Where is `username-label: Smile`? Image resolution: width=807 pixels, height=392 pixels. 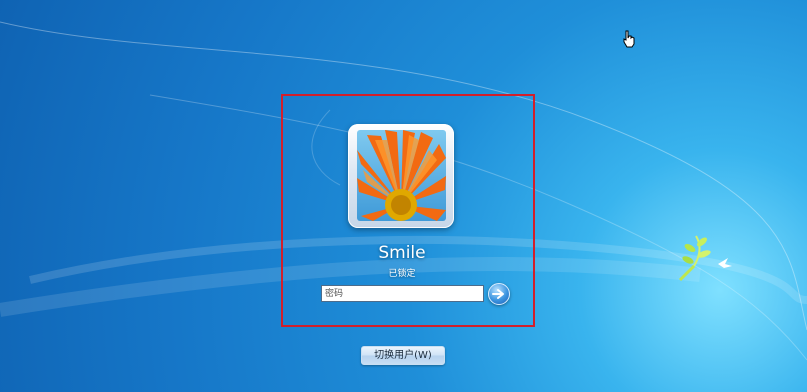
username-label: Smile is located at coordinates (402, 253).